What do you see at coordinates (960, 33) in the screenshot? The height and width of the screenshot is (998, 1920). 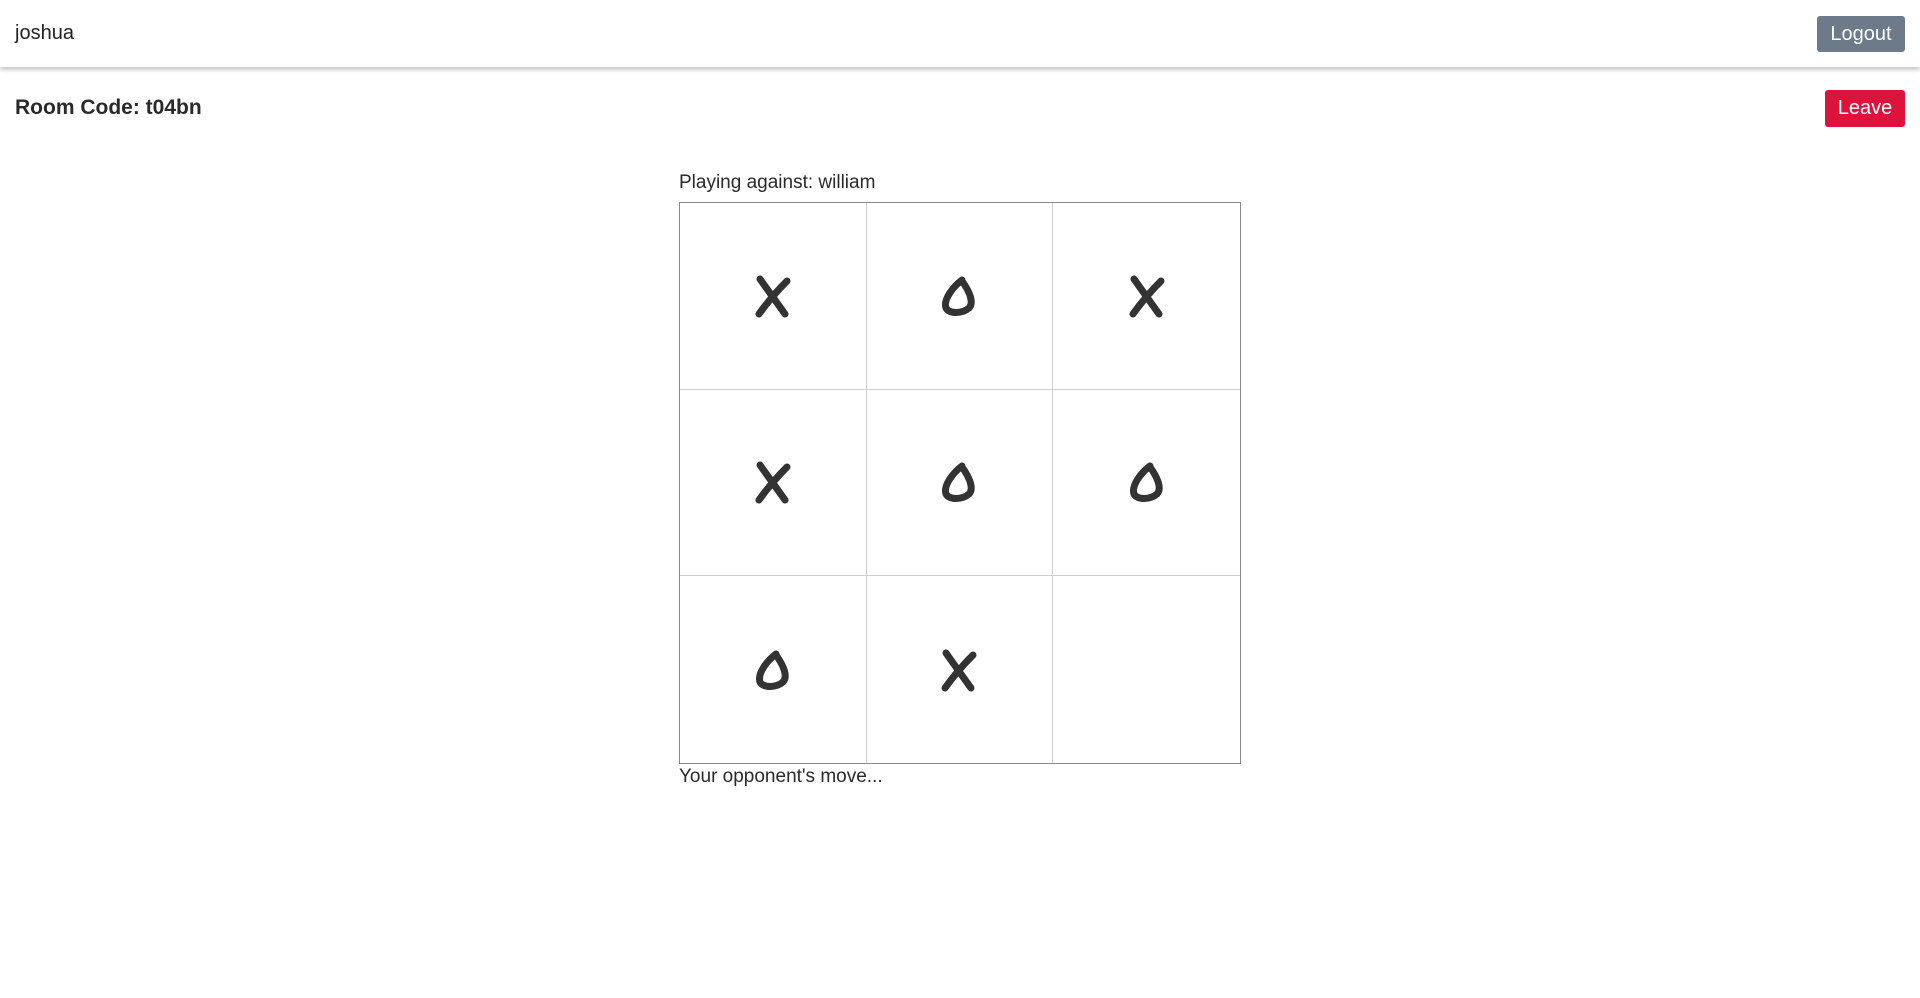 I see `top-navbar: joshua Logout` at bounding box center [960, 33].